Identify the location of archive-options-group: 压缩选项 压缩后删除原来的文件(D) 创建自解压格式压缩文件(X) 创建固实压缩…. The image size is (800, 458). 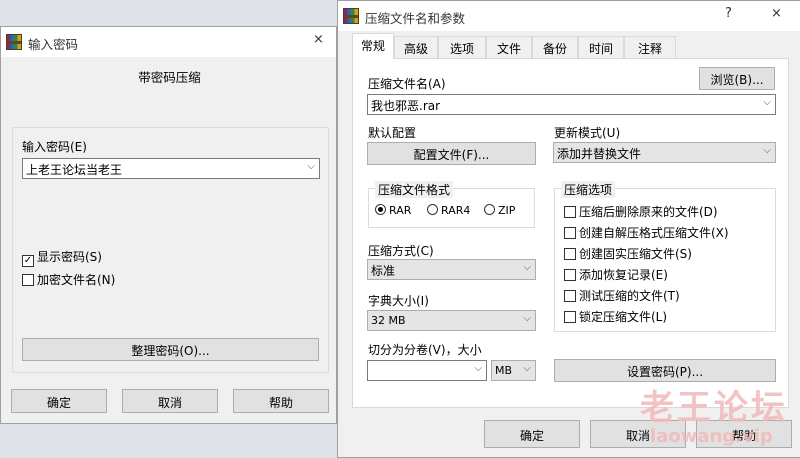
(665, 256).